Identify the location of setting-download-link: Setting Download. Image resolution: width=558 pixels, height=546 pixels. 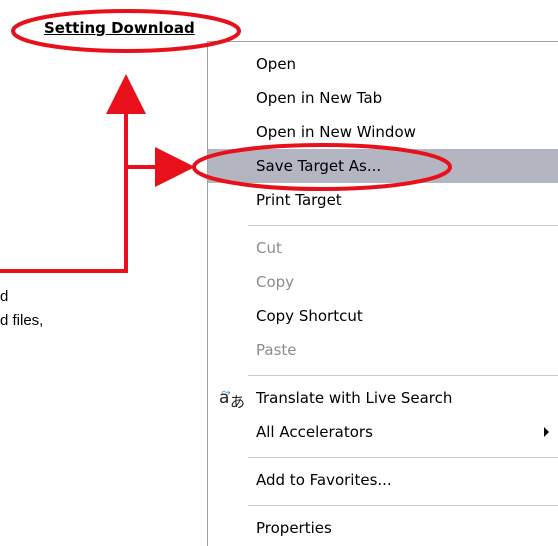
(119, 28).